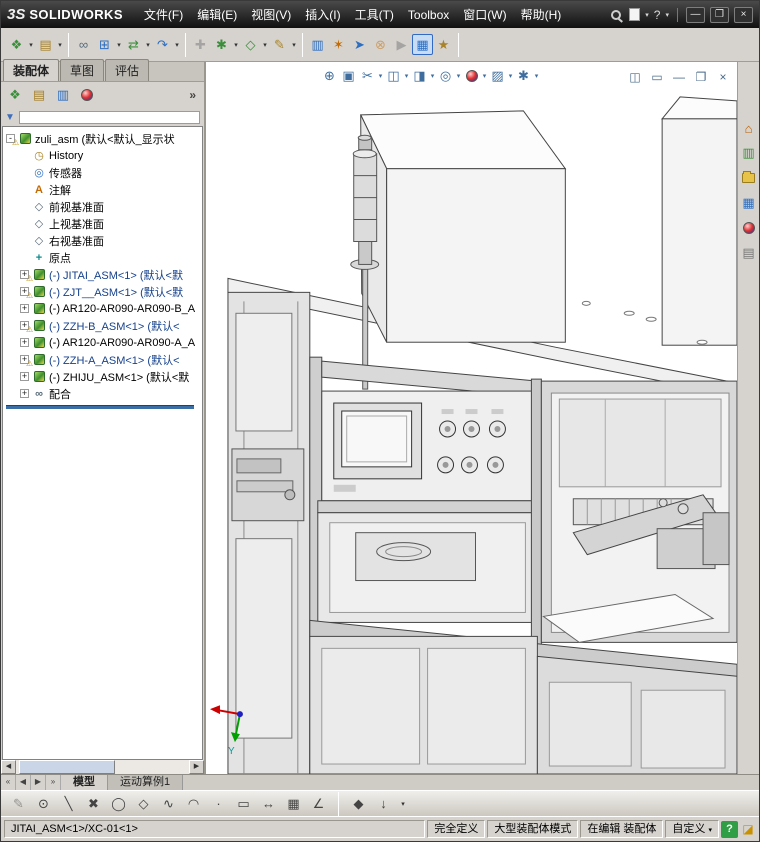 This screenshot has width=760, height=842. I want to click on view-settings-icon: ✱, so click(523, 76).